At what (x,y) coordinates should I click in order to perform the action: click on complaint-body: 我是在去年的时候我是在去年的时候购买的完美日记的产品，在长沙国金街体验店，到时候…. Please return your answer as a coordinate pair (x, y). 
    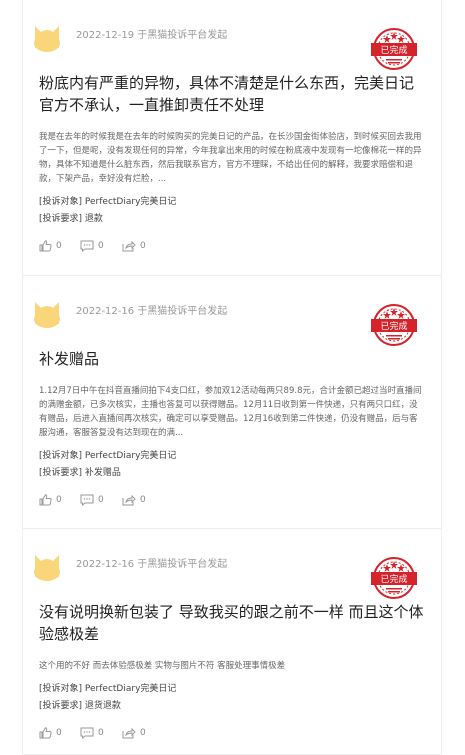
    Looking at the image, I should click on (230, 158).